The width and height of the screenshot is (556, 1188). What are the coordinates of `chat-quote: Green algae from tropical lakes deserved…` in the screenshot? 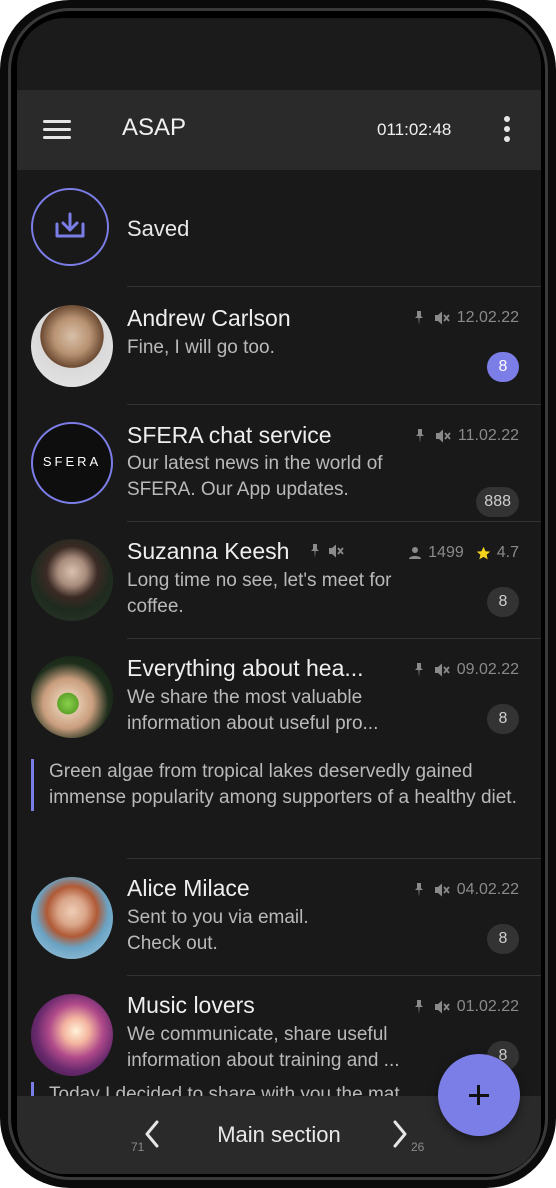 It's located at (285, 785).